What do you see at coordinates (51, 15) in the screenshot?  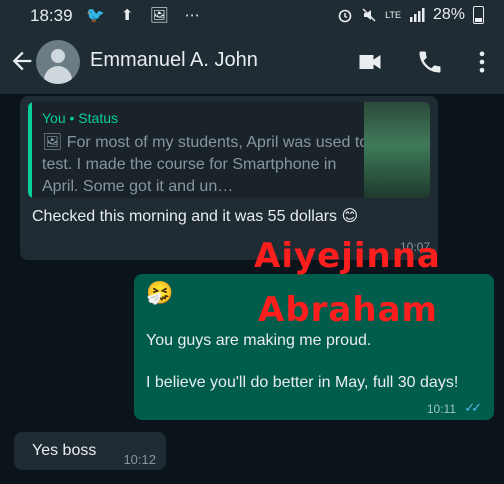 I see `status-time: 18:39` at bounding box center [51, 15].